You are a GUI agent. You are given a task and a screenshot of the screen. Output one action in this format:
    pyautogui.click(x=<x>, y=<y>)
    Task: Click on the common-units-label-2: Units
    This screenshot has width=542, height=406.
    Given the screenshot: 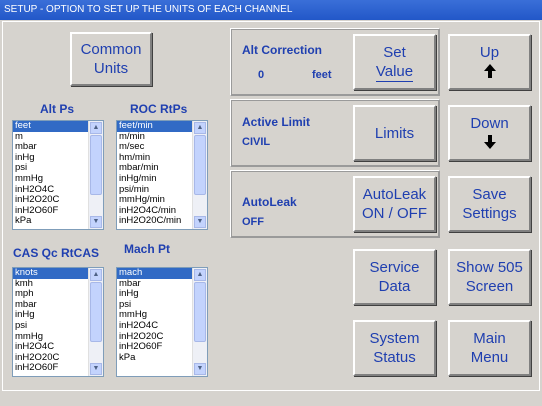 What is the action you would take?
    pyautogui.click(x=111, y=68)
    